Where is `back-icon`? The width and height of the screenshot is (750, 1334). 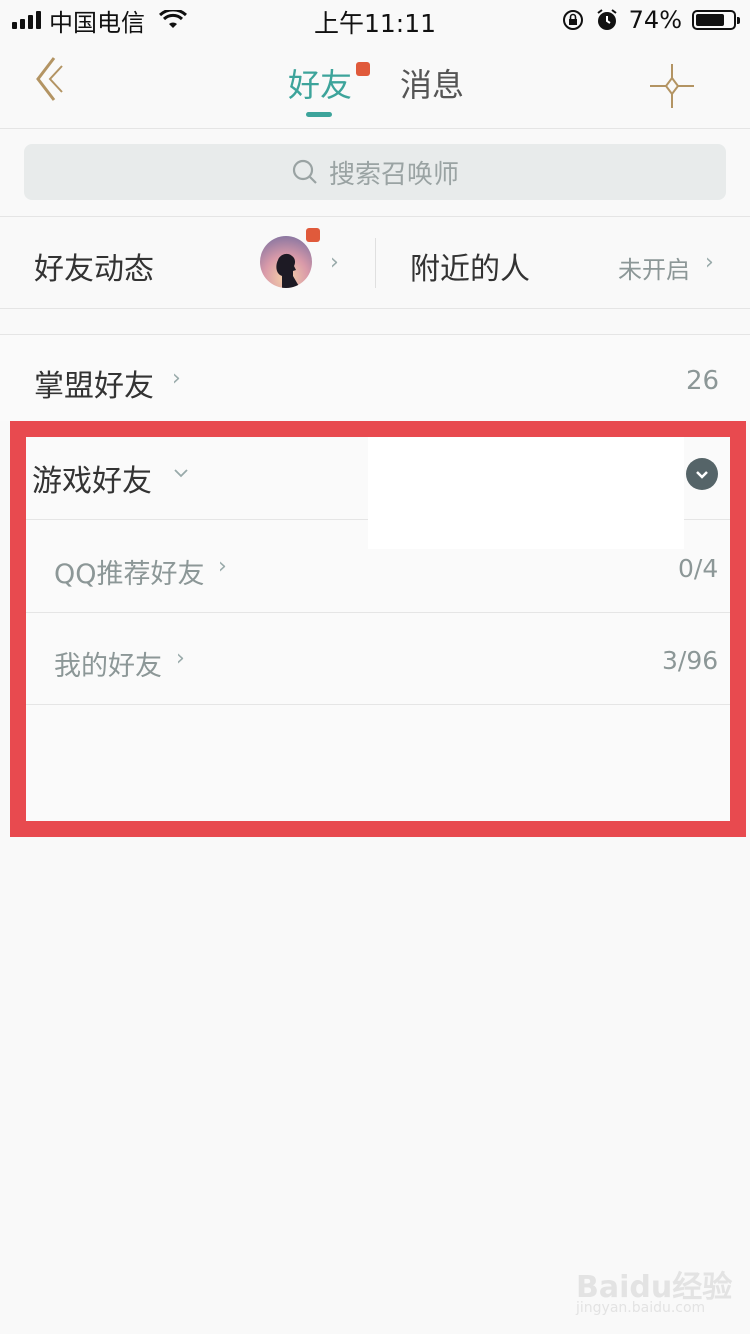 back-icon is located at coordinates (50, 79).